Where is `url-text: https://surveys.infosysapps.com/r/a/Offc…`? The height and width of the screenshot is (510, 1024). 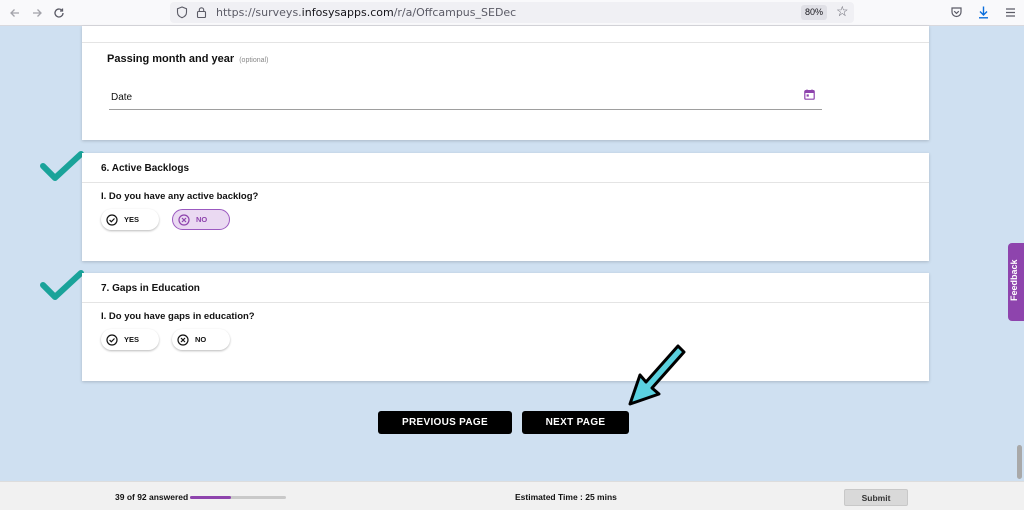
url-text: https://surveys.infosysapps.com/r/a/Offc… is located at coordinates (366, 12).